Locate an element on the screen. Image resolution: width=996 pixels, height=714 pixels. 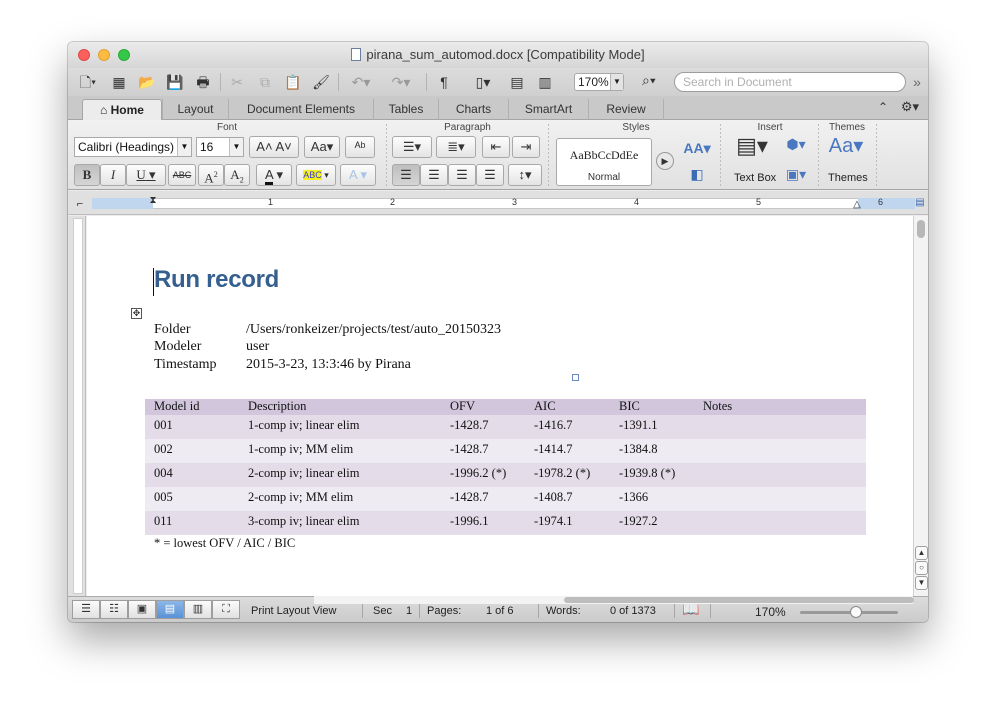
tab-tables: Tables is located at coordinates (405, 109).